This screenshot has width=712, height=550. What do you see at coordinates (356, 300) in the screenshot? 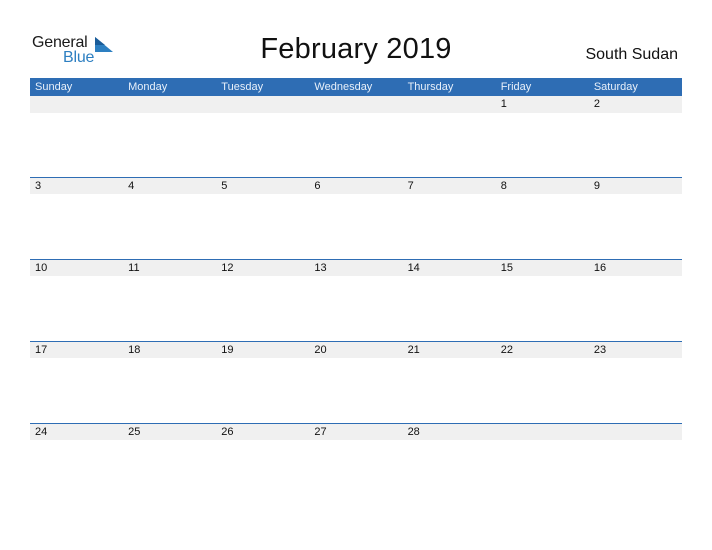
I see `week-row-3: 10 11 12 13 14 15 16` at bounding box center [356, 300].